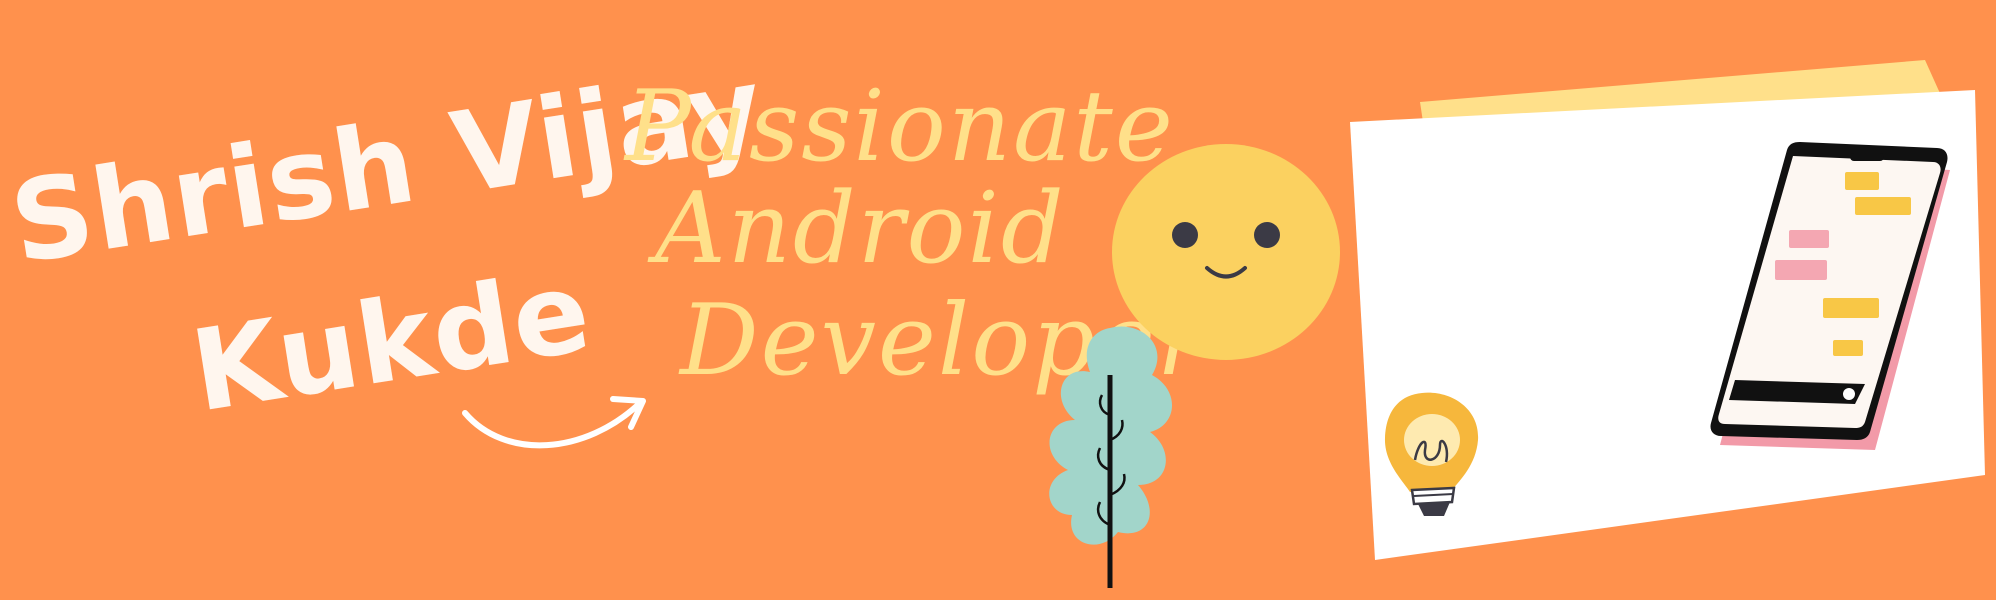 The width and height of the screenshot is (1996, 600). I want to click on smiley-face-icon, so click(1226, 252).